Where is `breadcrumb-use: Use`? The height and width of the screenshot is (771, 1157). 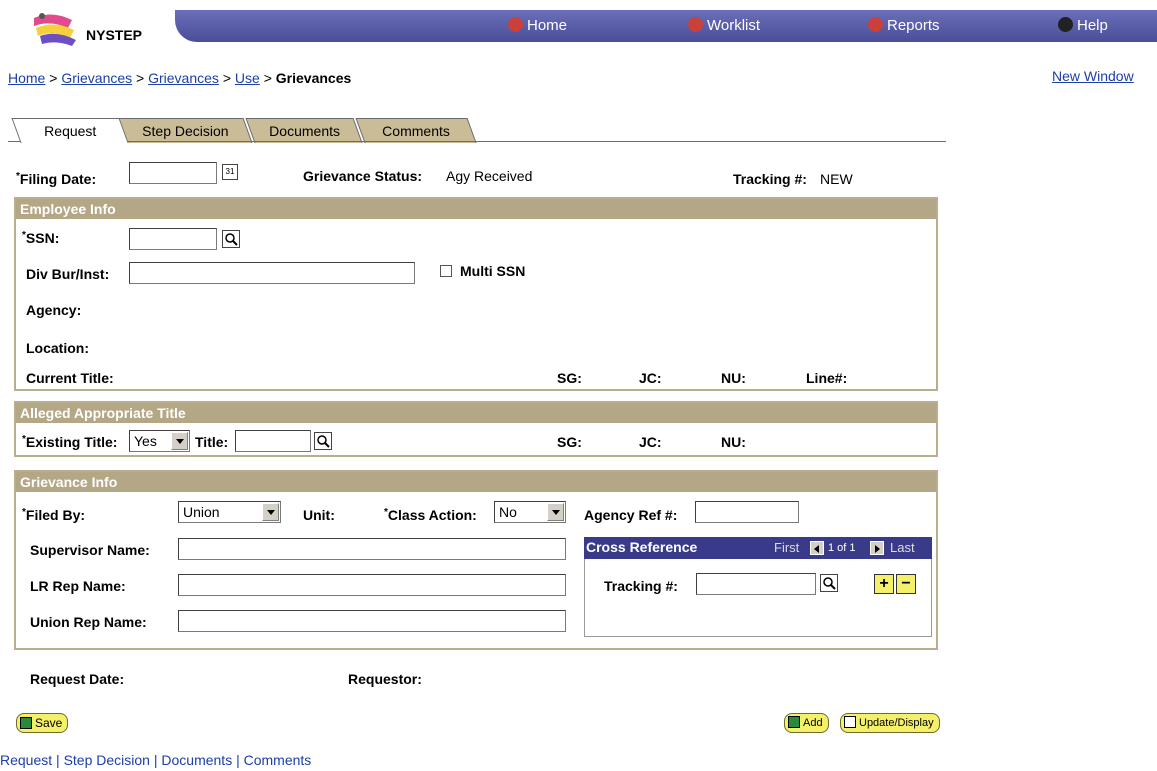 breadcrumb-use: Use is located at coordinates (247, 78).